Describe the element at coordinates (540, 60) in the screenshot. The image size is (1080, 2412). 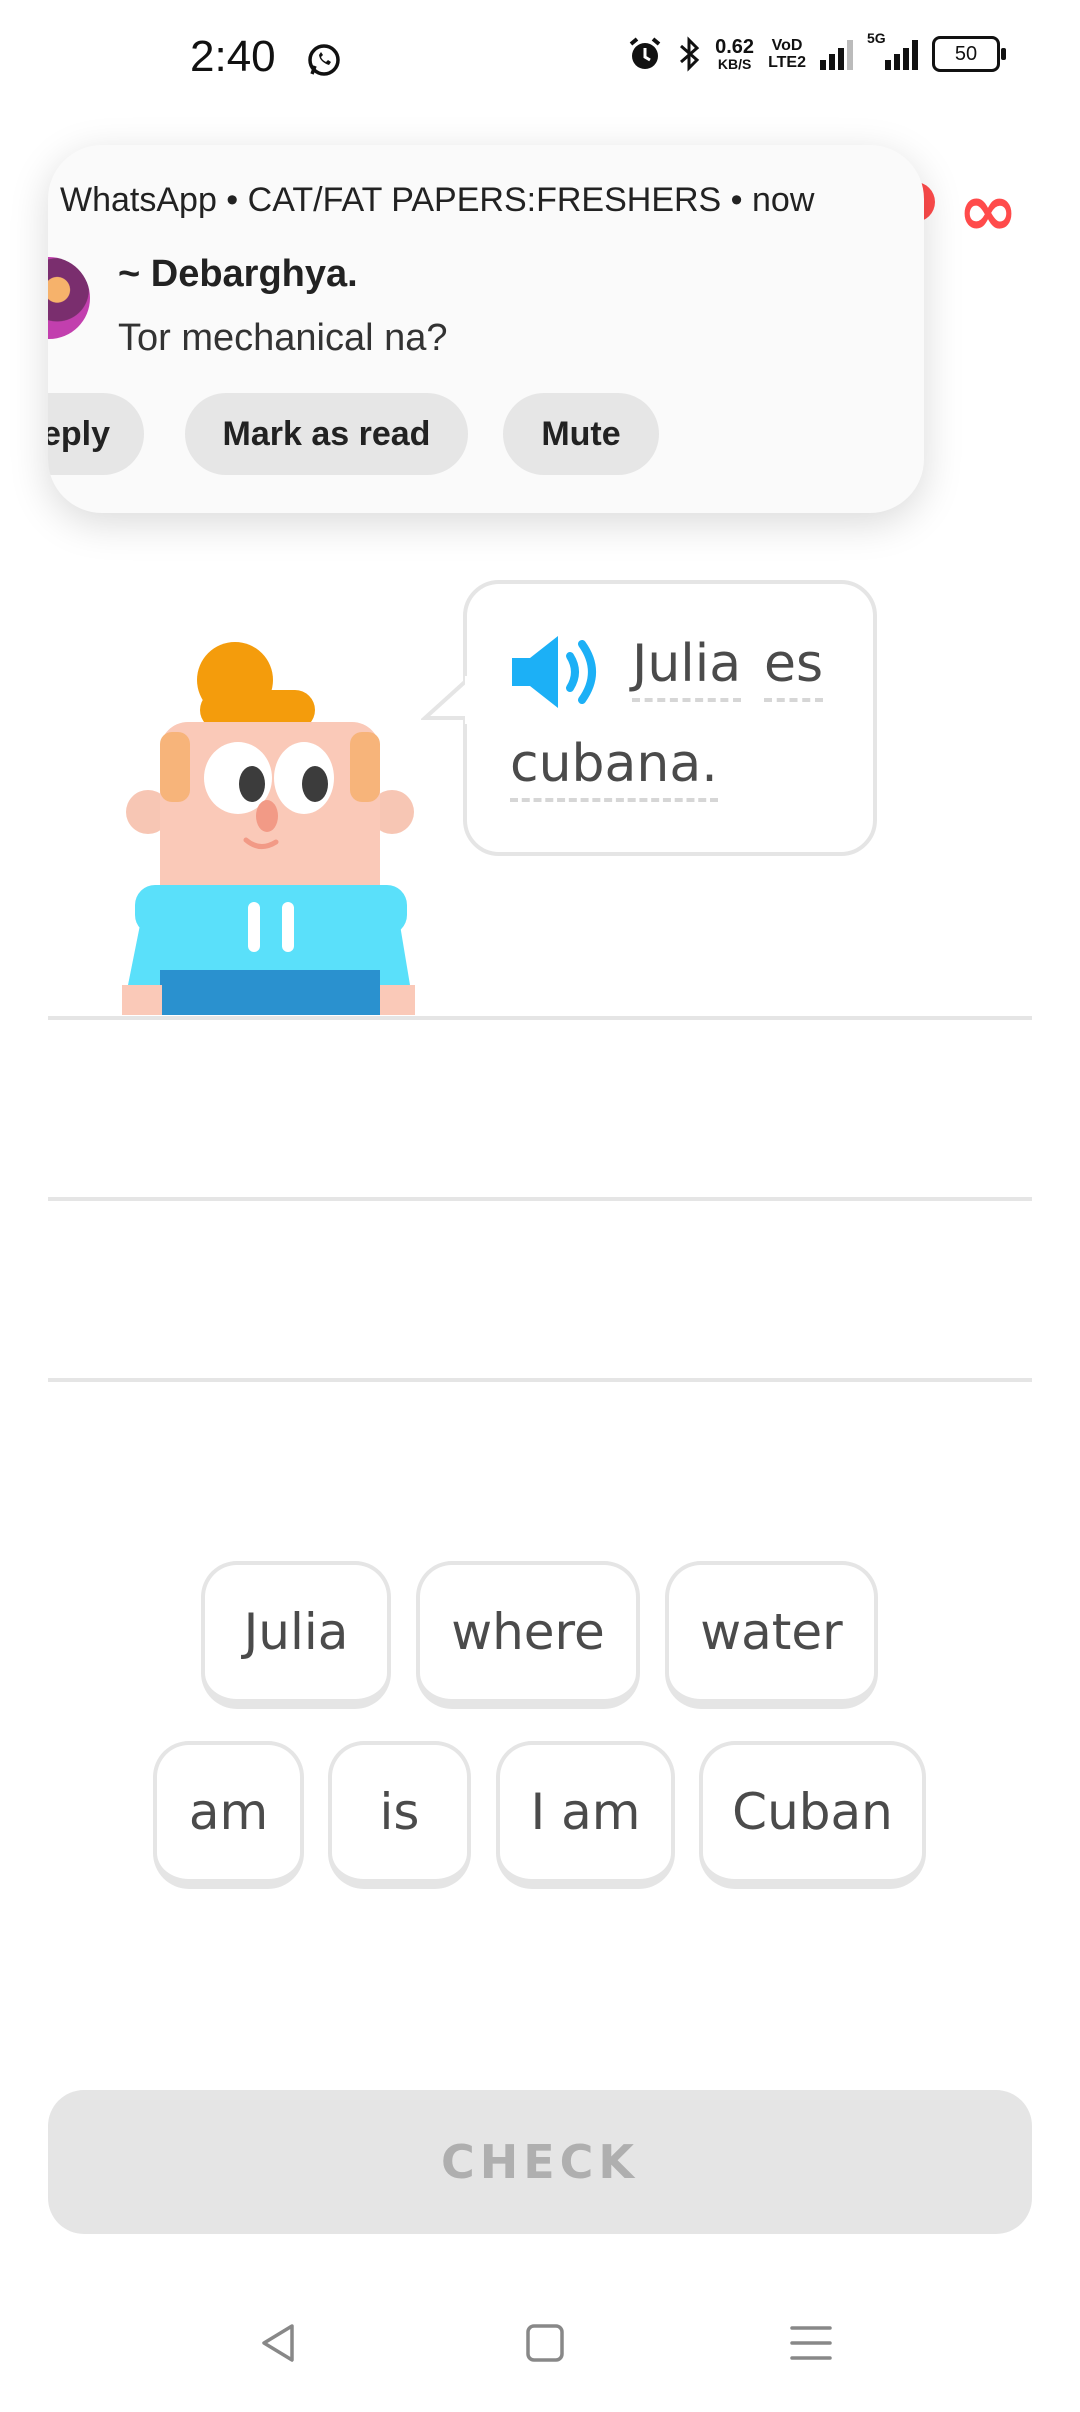
I see `status-bar: 2:40 0.62 KB/S VoD LTE2 5G 50` at that location.